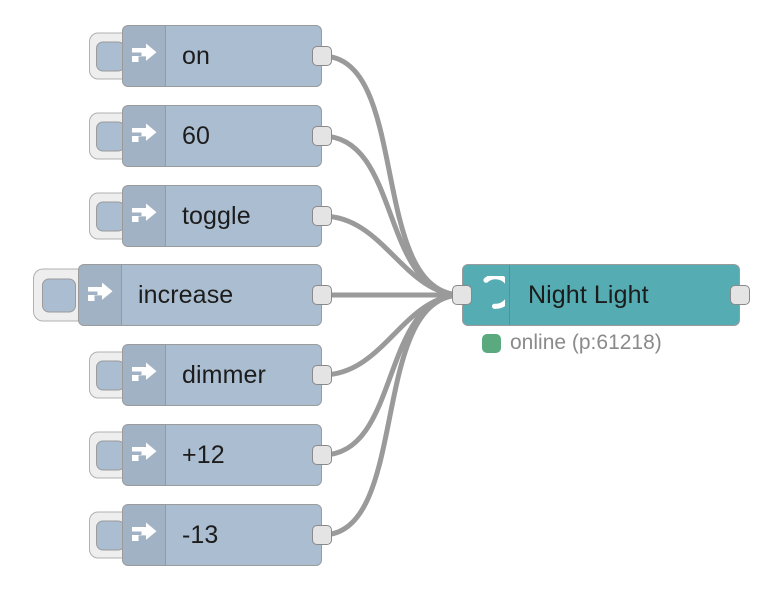 This screenshot has height=590, width=766. Describe the element at coordinates (222, 535) in the screenshot. I see `inject-node-body: -13` at that location.